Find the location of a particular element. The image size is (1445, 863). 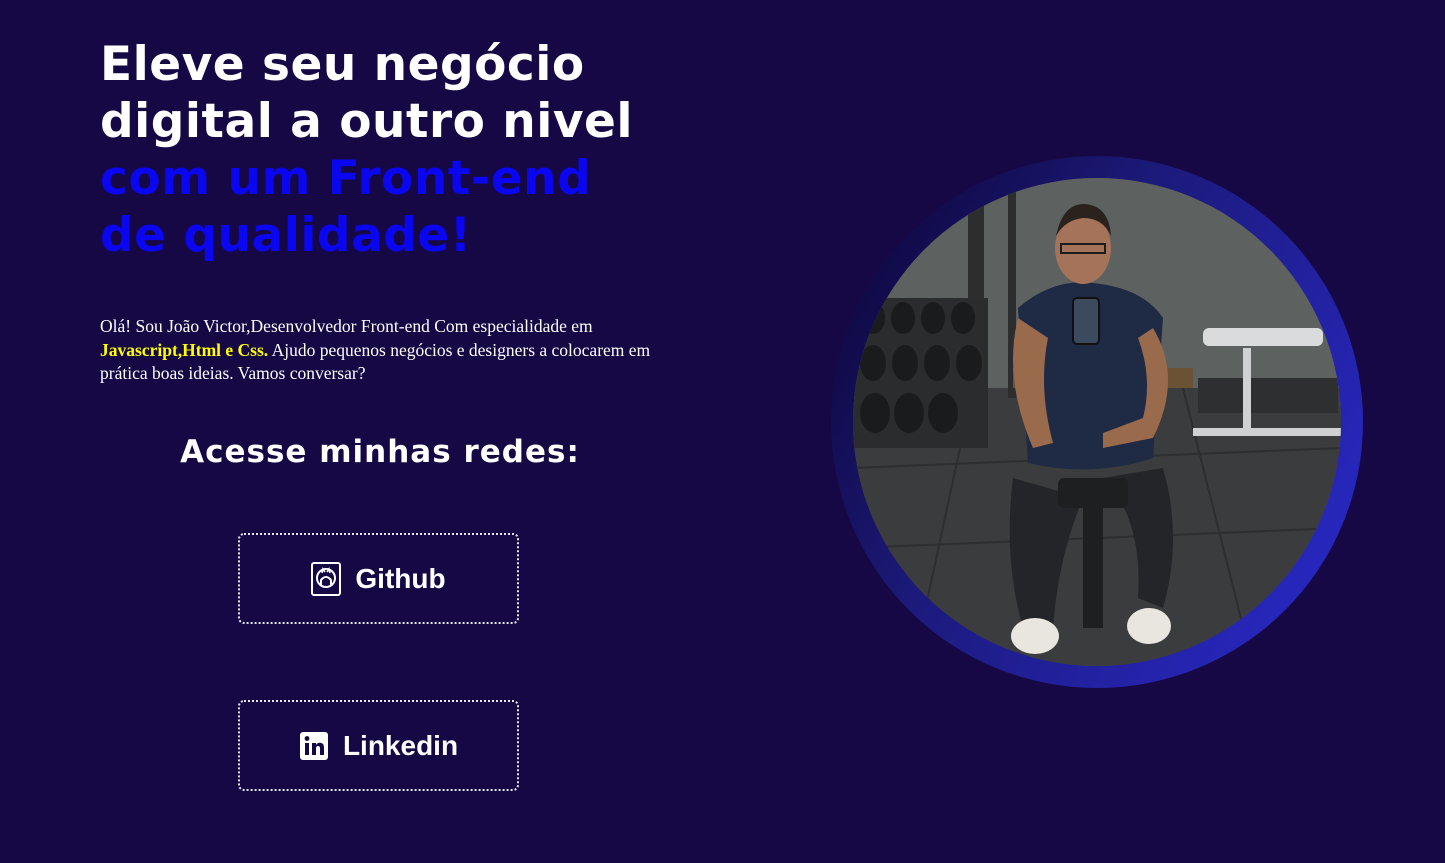

linkedin-icon is located at coordinates (314, 746).